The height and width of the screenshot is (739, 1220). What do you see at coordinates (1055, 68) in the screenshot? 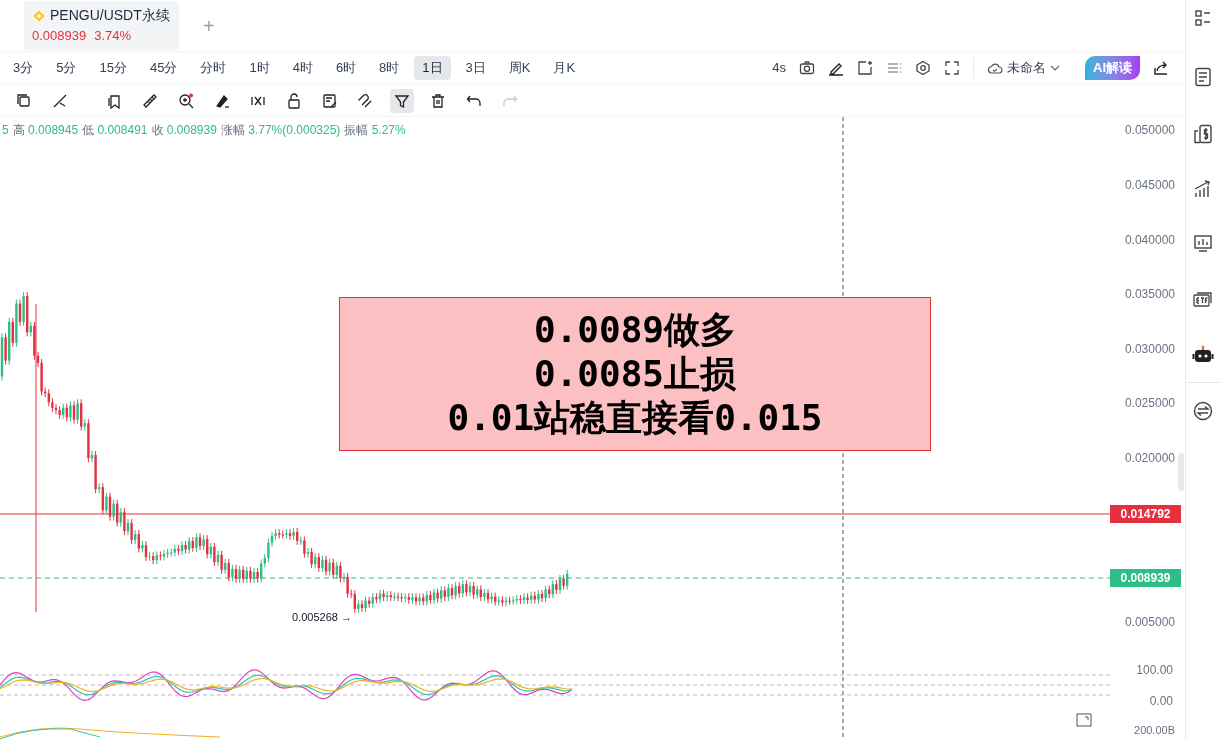
I see `chevron-down-icon` at bounding box center [1055, 68].